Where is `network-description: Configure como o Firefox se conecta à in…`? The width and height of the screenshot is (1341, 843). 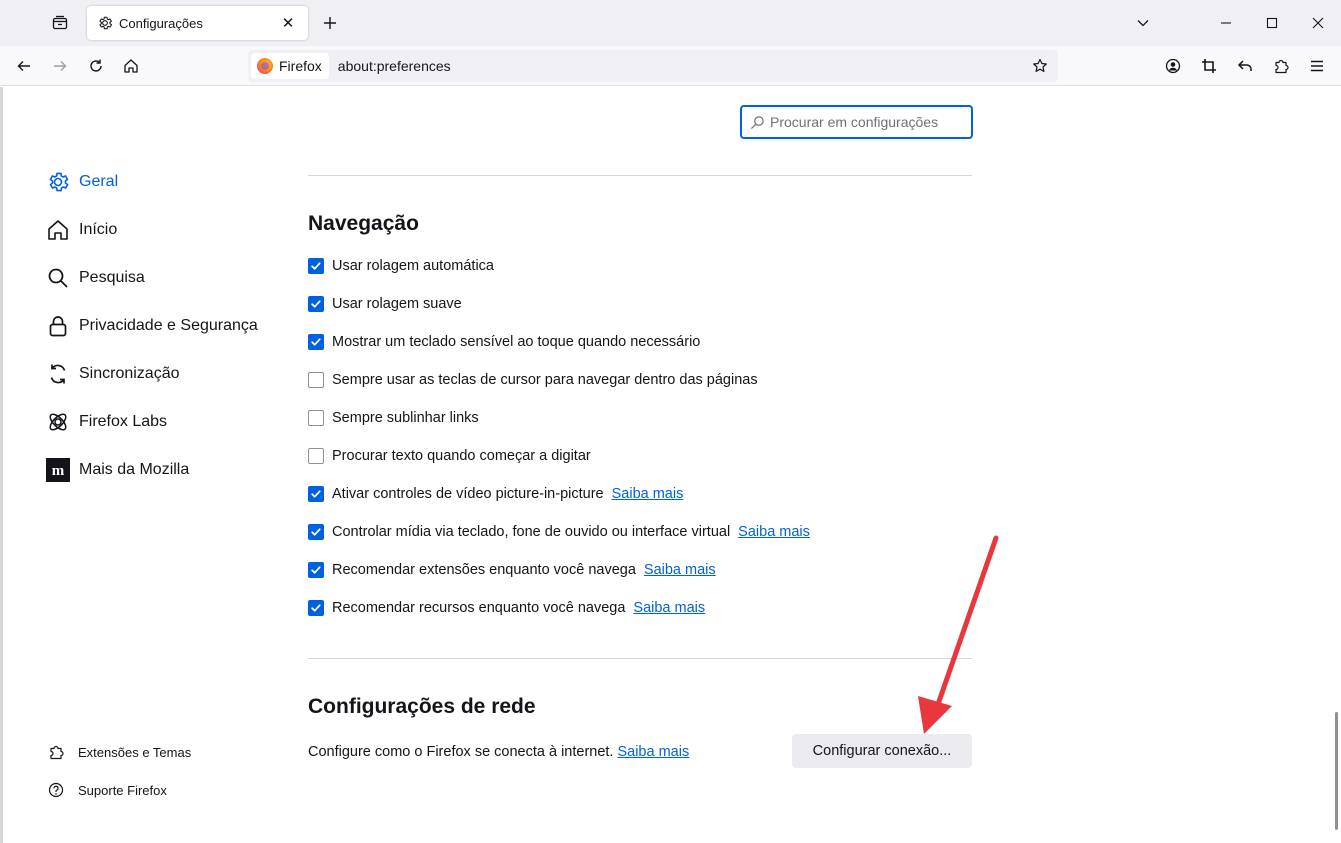
network-description: Configure como o Firefox se conecta à in… is located at coordinates (498, 752).